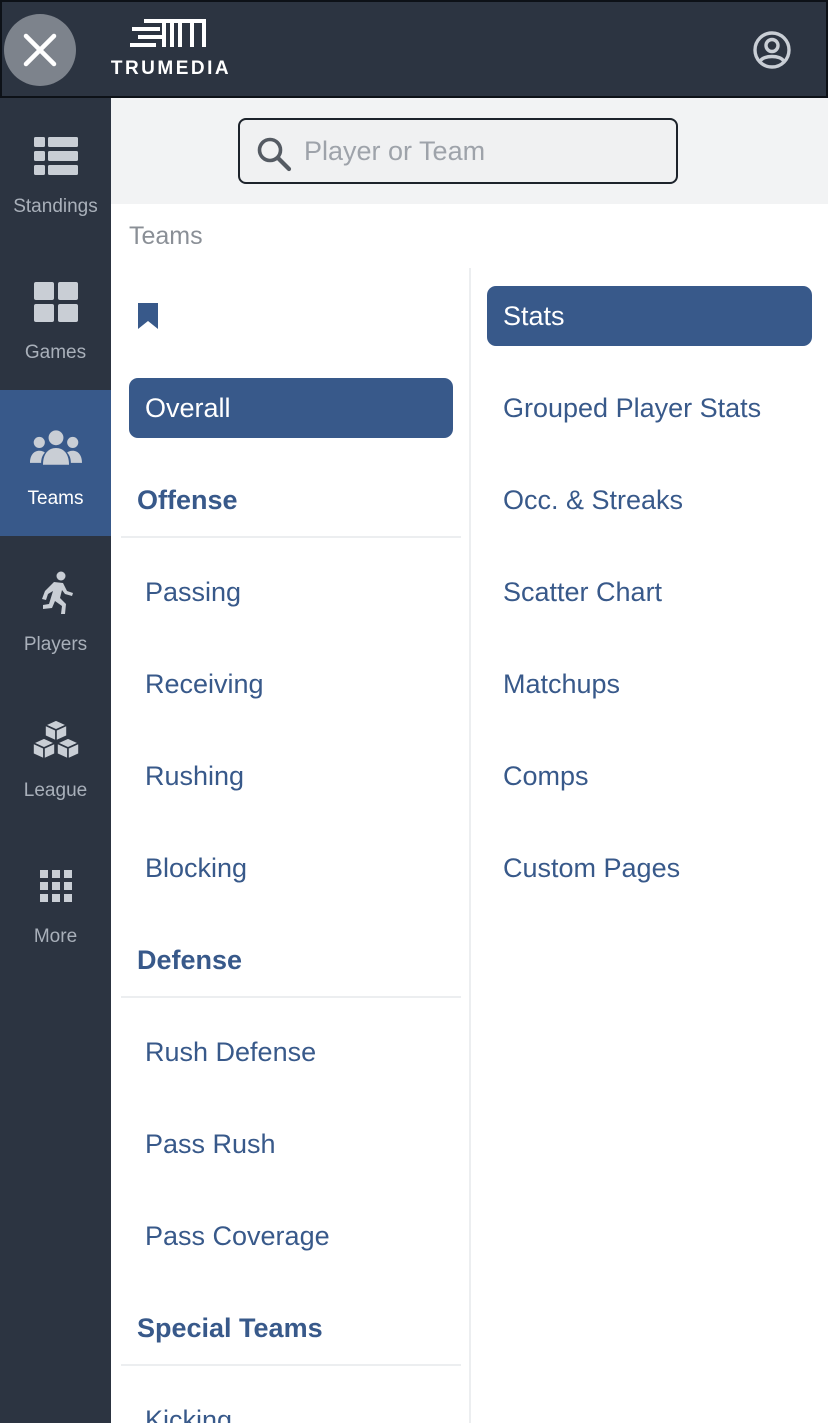 This screenshot has height=1423, width=828. I want to click on search-box, so click(458, 151).